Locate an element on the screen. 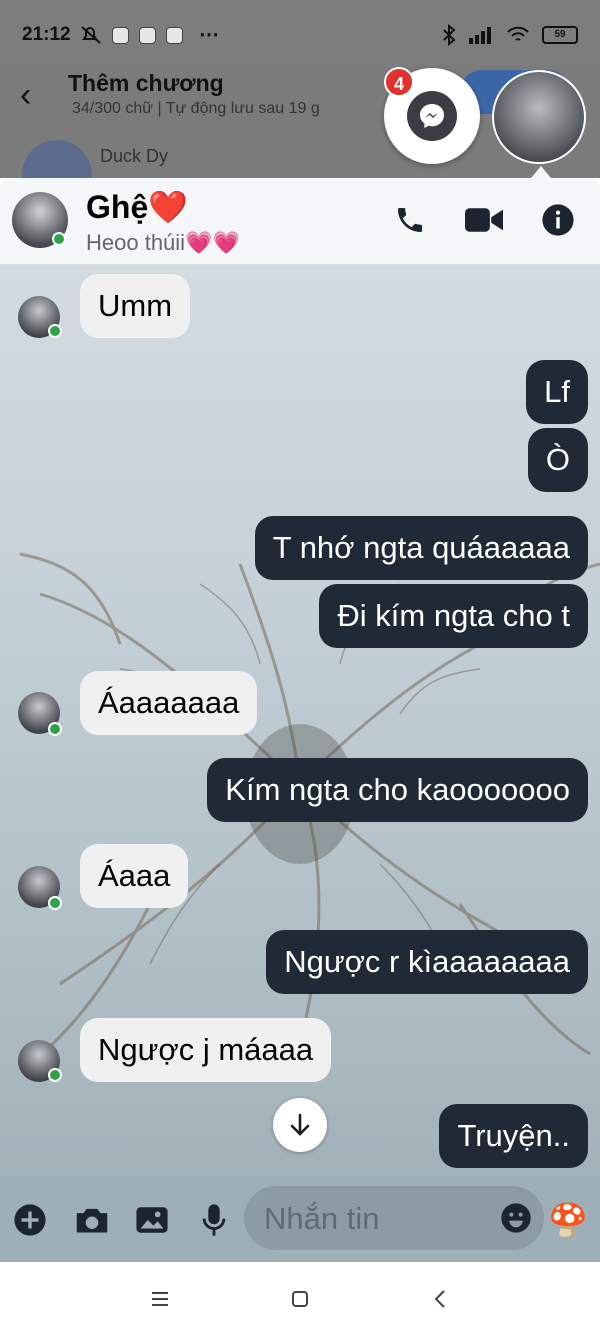 The width and height of the screenshot is (600, 1333). background-app-subtitle: 34/300 chữ | Tự động lưu sau 19 g is located at coordinates (196, 108).